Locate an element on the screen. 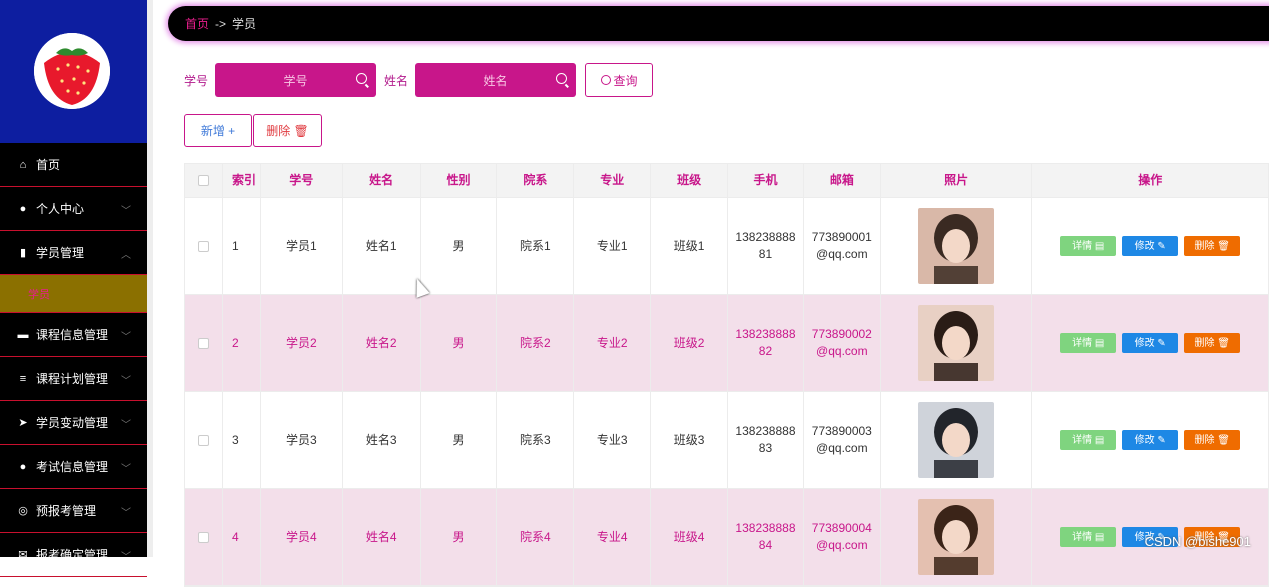  sidebar-item-label: 考试信息管理 is located at coordinates (72, 466).